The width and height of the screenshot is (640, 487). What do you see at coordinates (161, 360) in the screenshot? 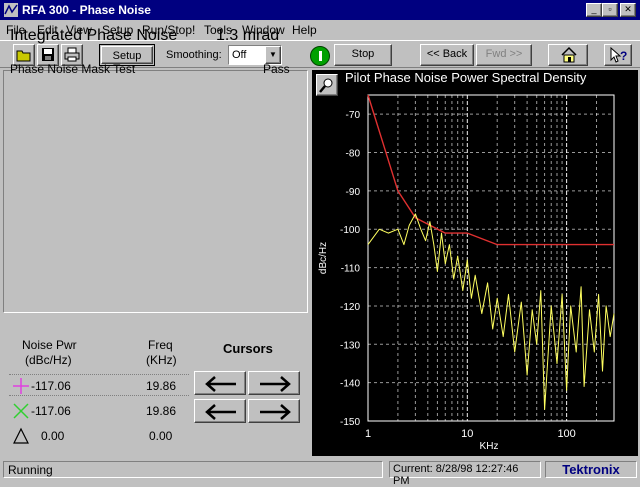
I see `freq-column-unit: (KHz)` at bounding box center [161, 360].